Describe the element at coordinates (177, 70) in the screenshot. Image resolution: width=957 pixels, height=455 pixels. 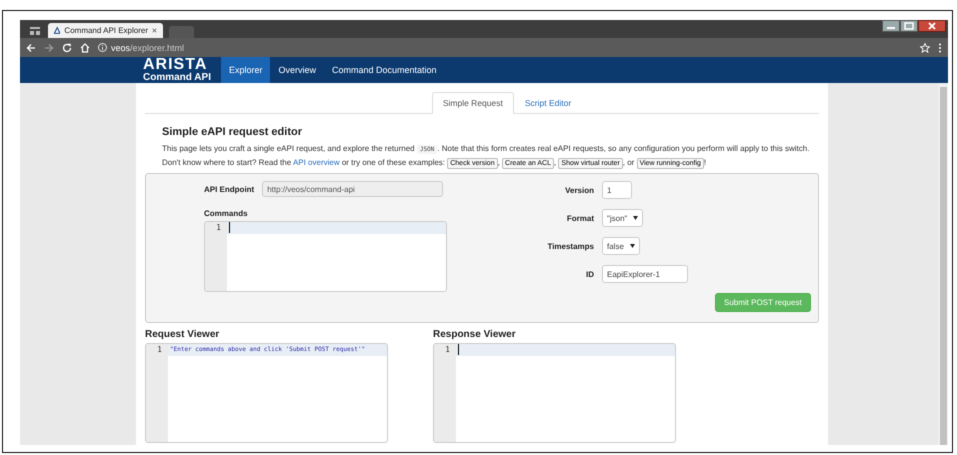
I see `brand-logo: ARISTA Command API` at that location.